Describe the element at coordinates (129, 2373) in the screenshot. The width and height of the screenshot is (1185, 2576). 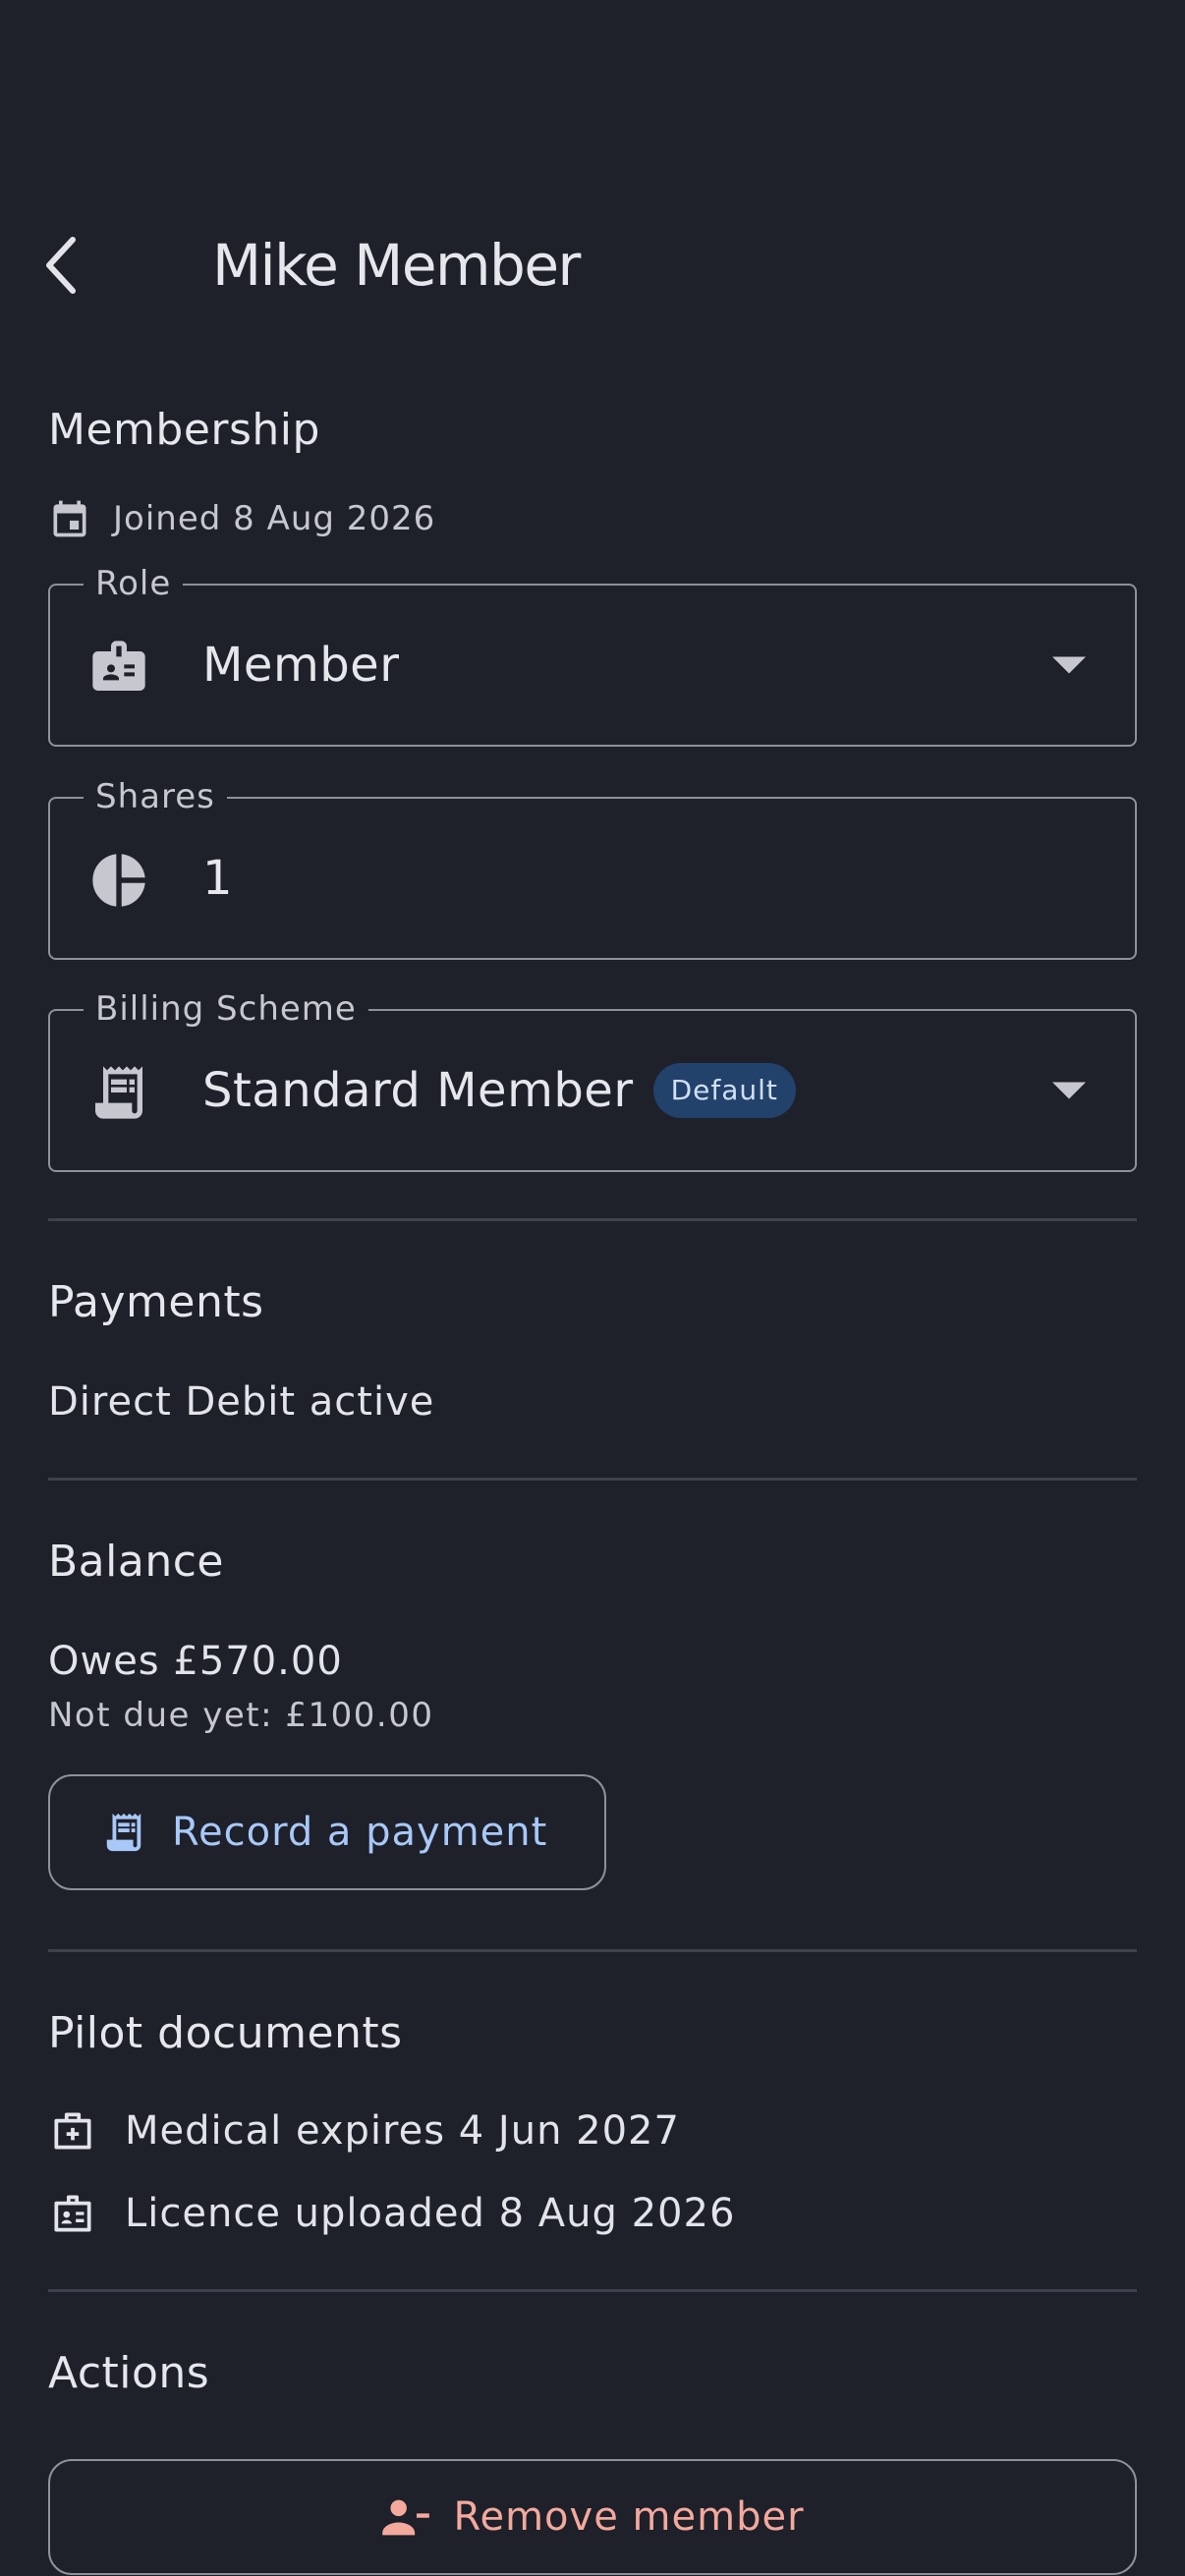
I see `actions-heading: Actions` at that location.